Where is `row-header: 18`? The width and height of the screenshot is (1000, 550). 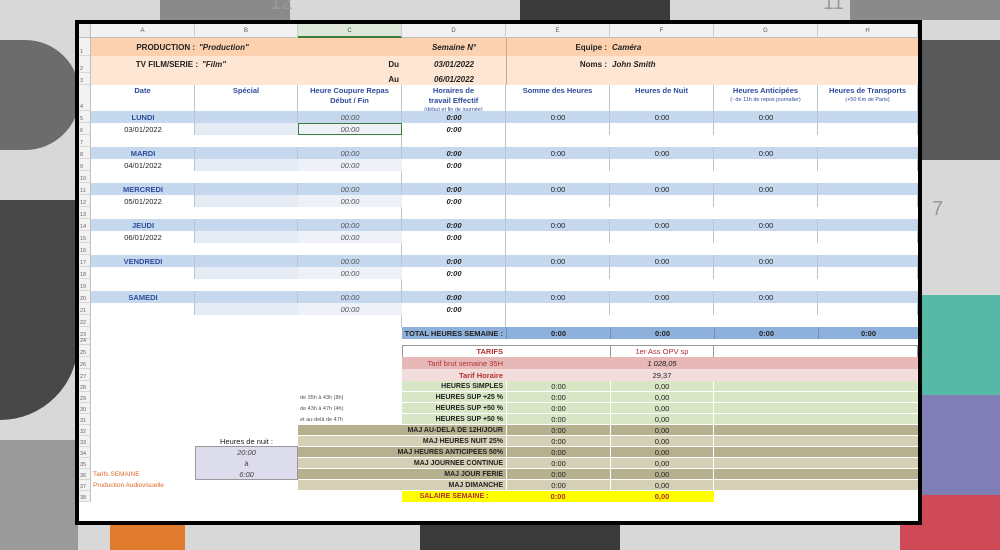
row-header: 18 is located at coordinates (85, 273).